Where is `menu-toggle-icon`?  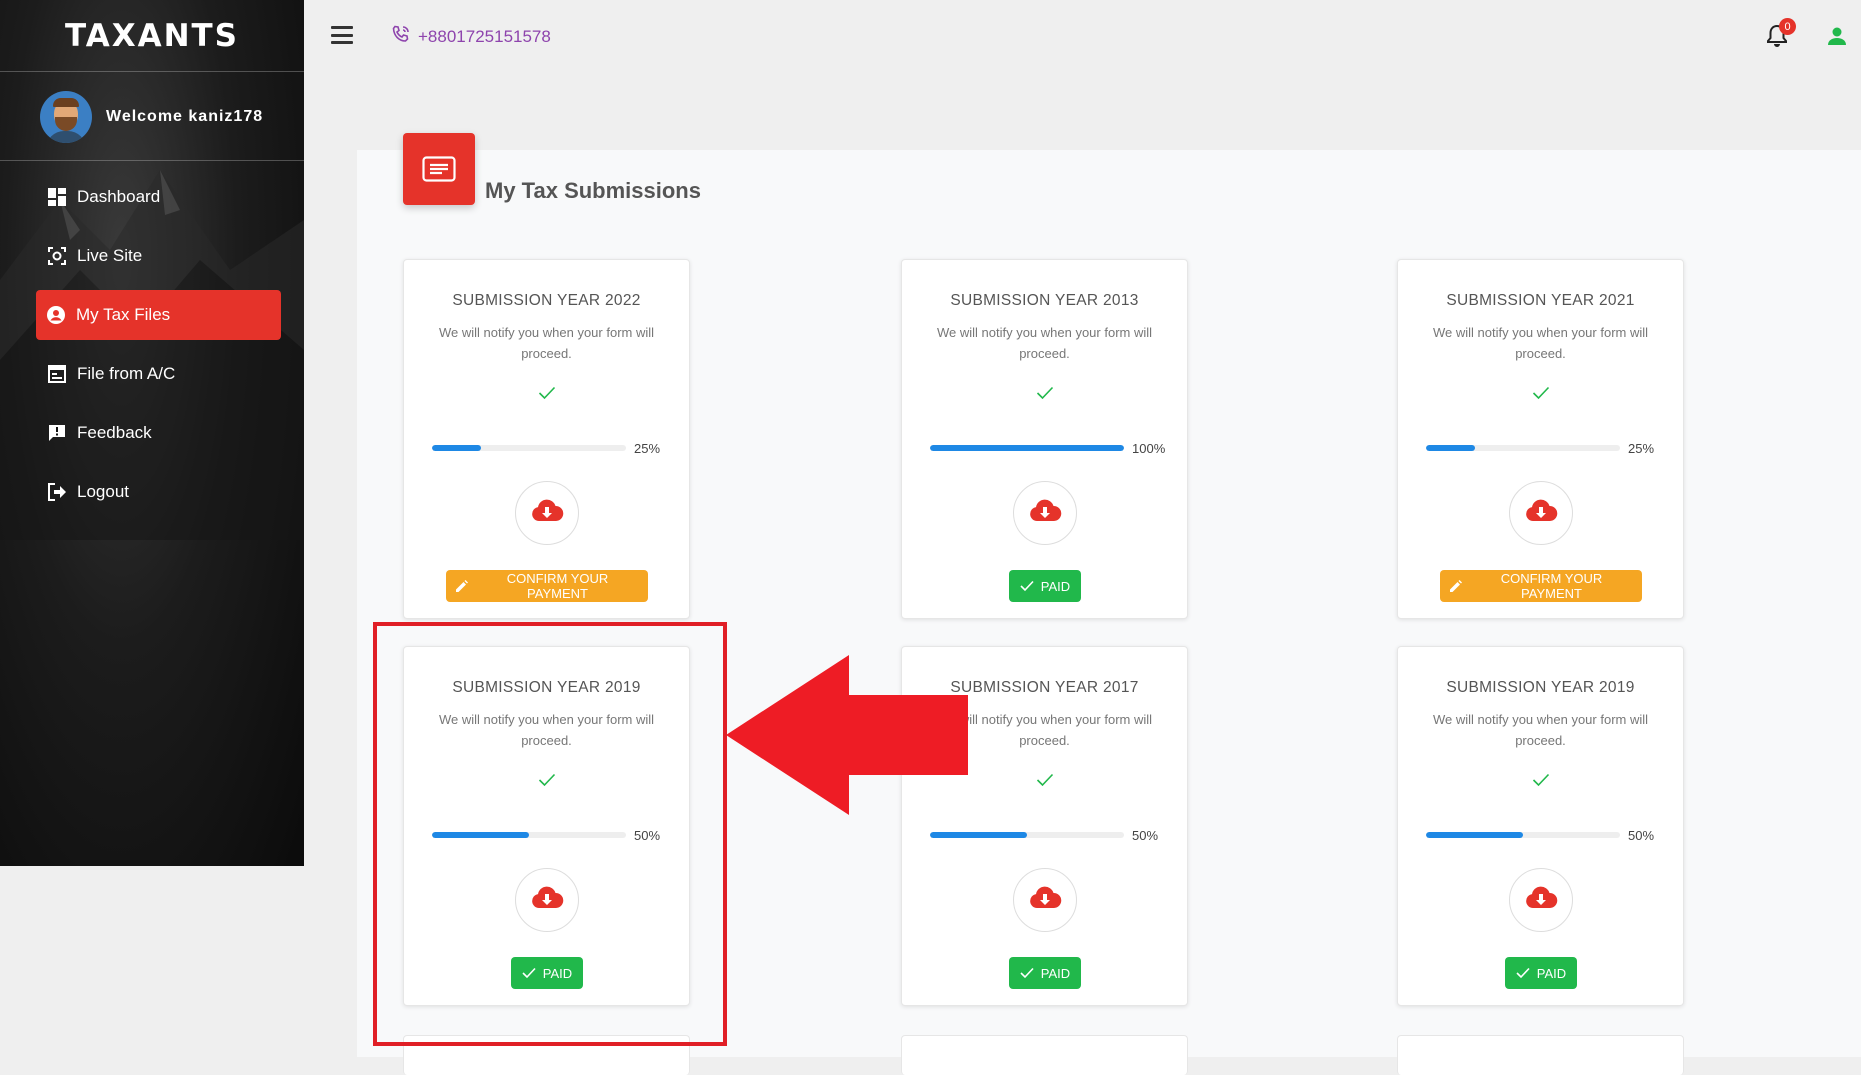 menu-toggle-icon is located at coordinates (342, 35).